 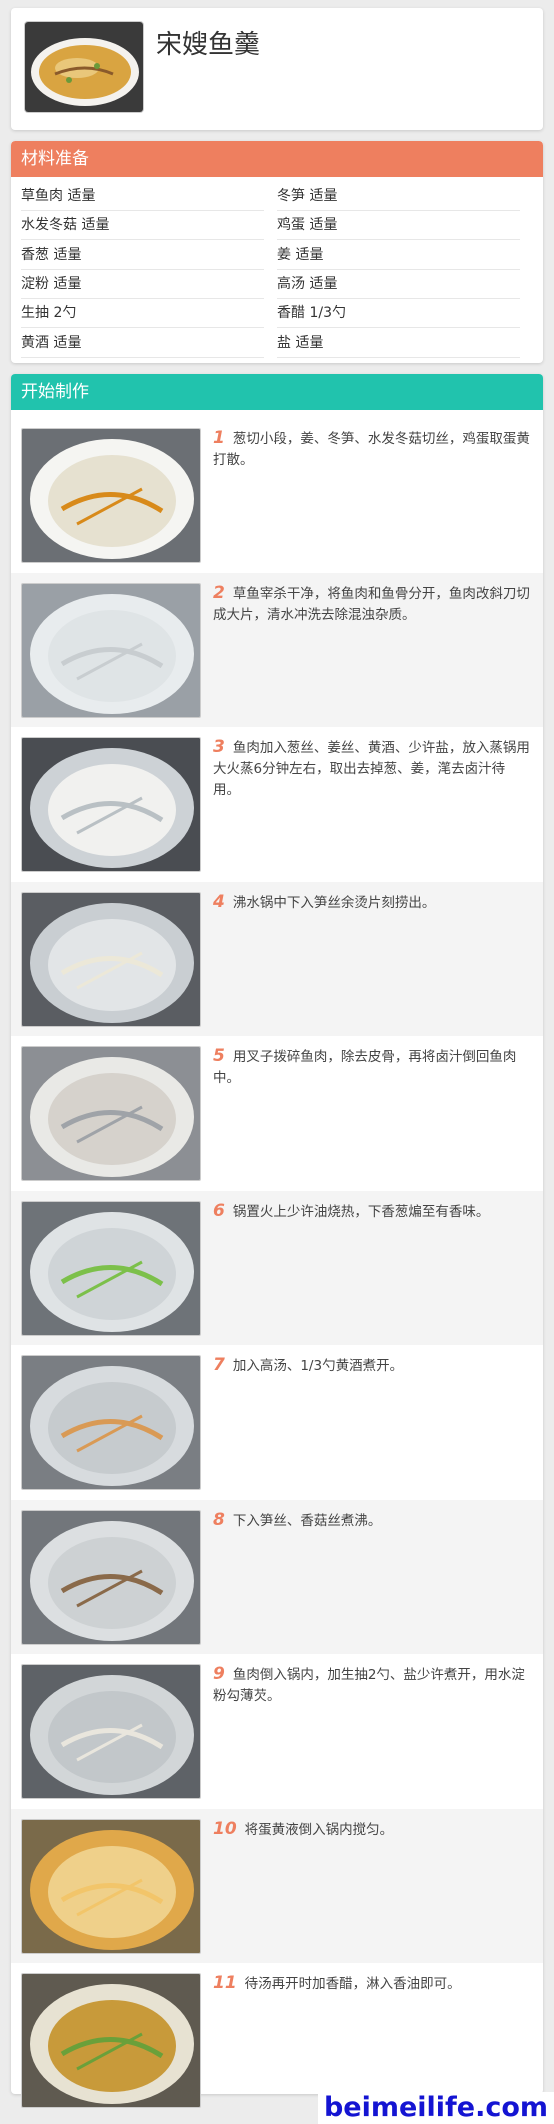 What do you see at coordinates (291, 313) in the screenshot?
I see `ingredient-name: 香醋` at bounding box center [291, 313].